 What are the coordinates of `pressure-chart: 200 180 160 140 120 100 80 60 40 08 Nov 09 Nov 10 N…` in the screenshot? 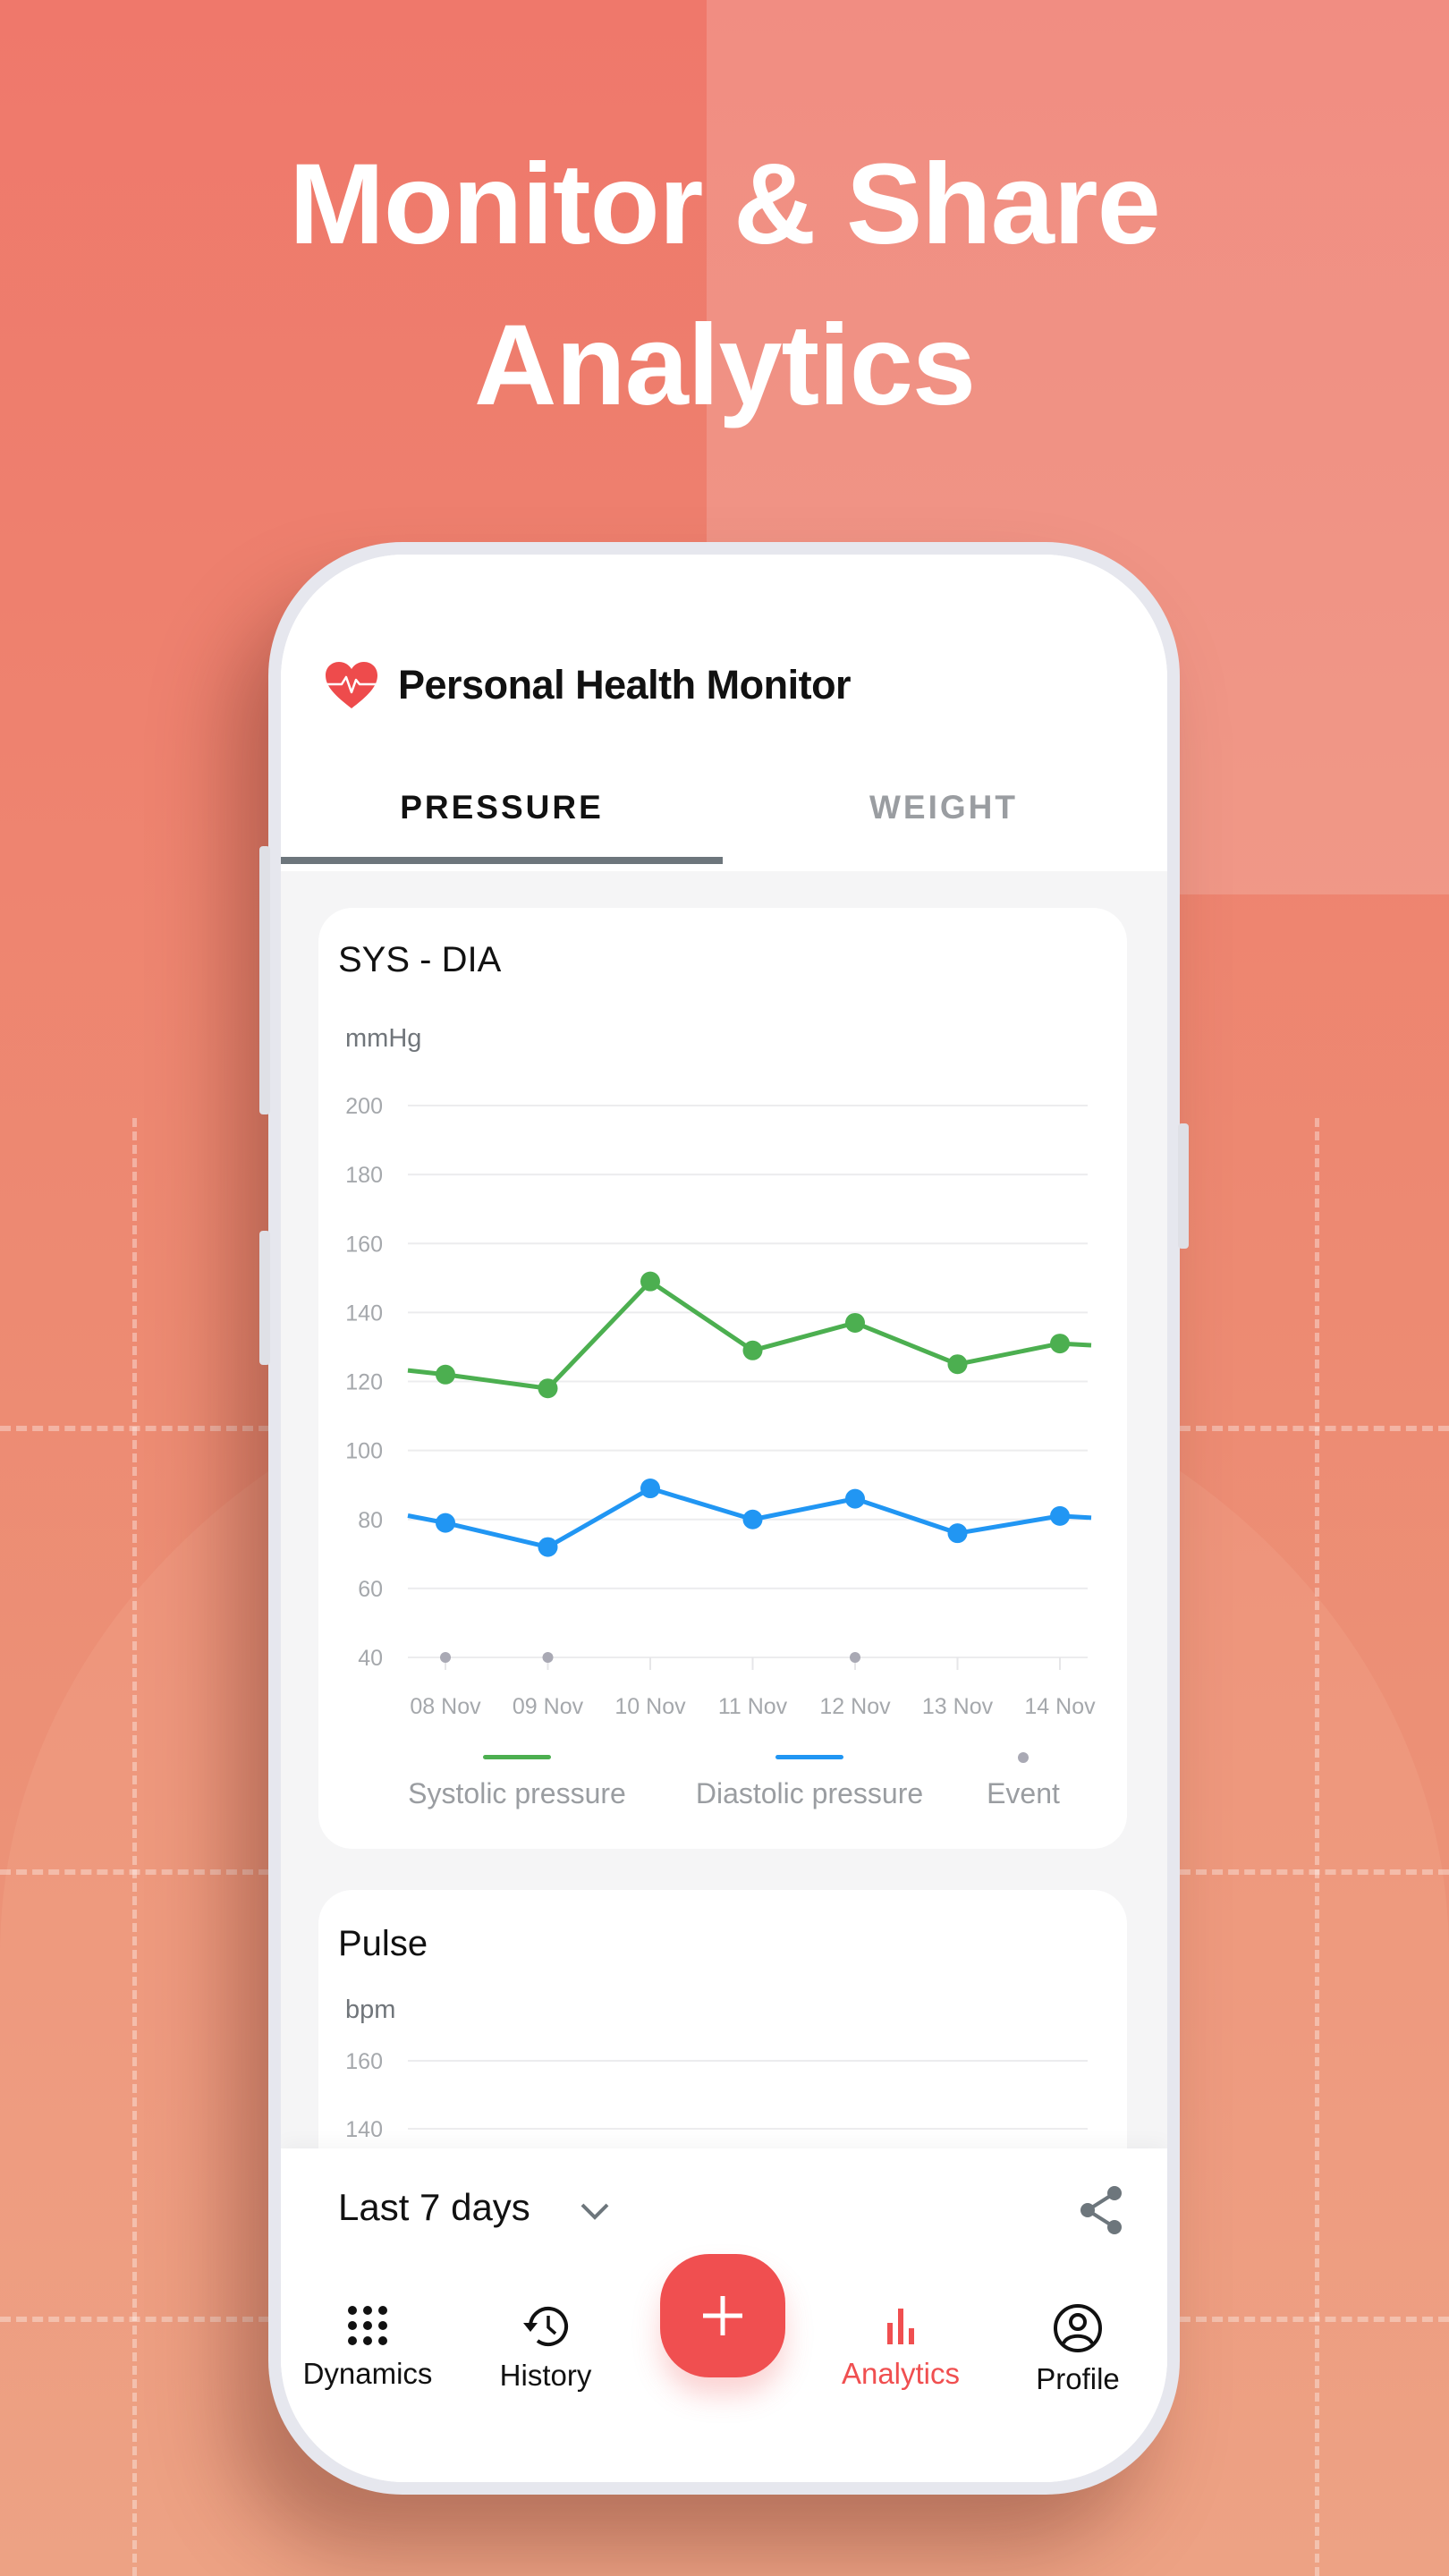 It's located at (720, 1406).